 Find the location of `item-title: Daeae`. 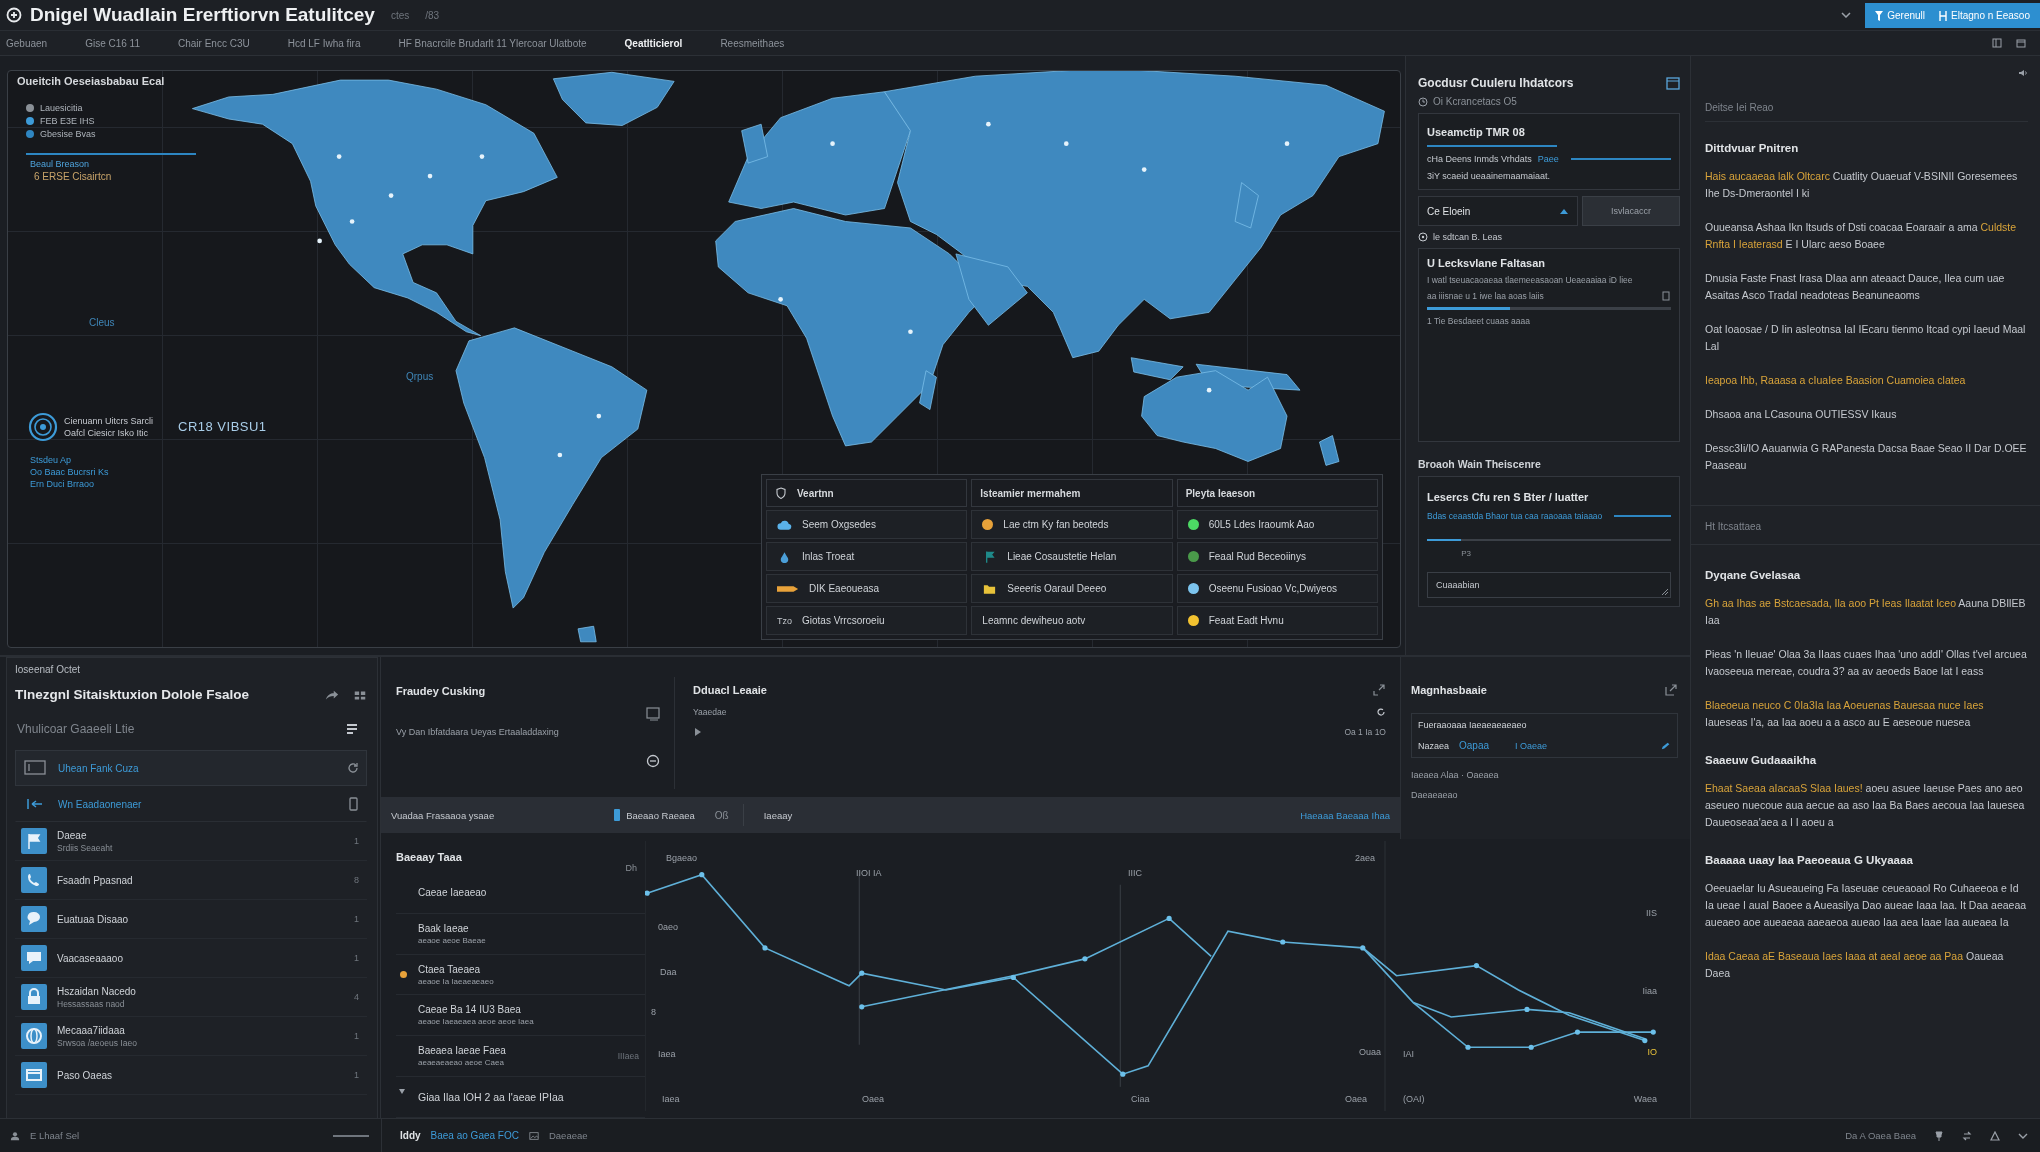

item-title: Daeae is located at coordinates (72, 835).